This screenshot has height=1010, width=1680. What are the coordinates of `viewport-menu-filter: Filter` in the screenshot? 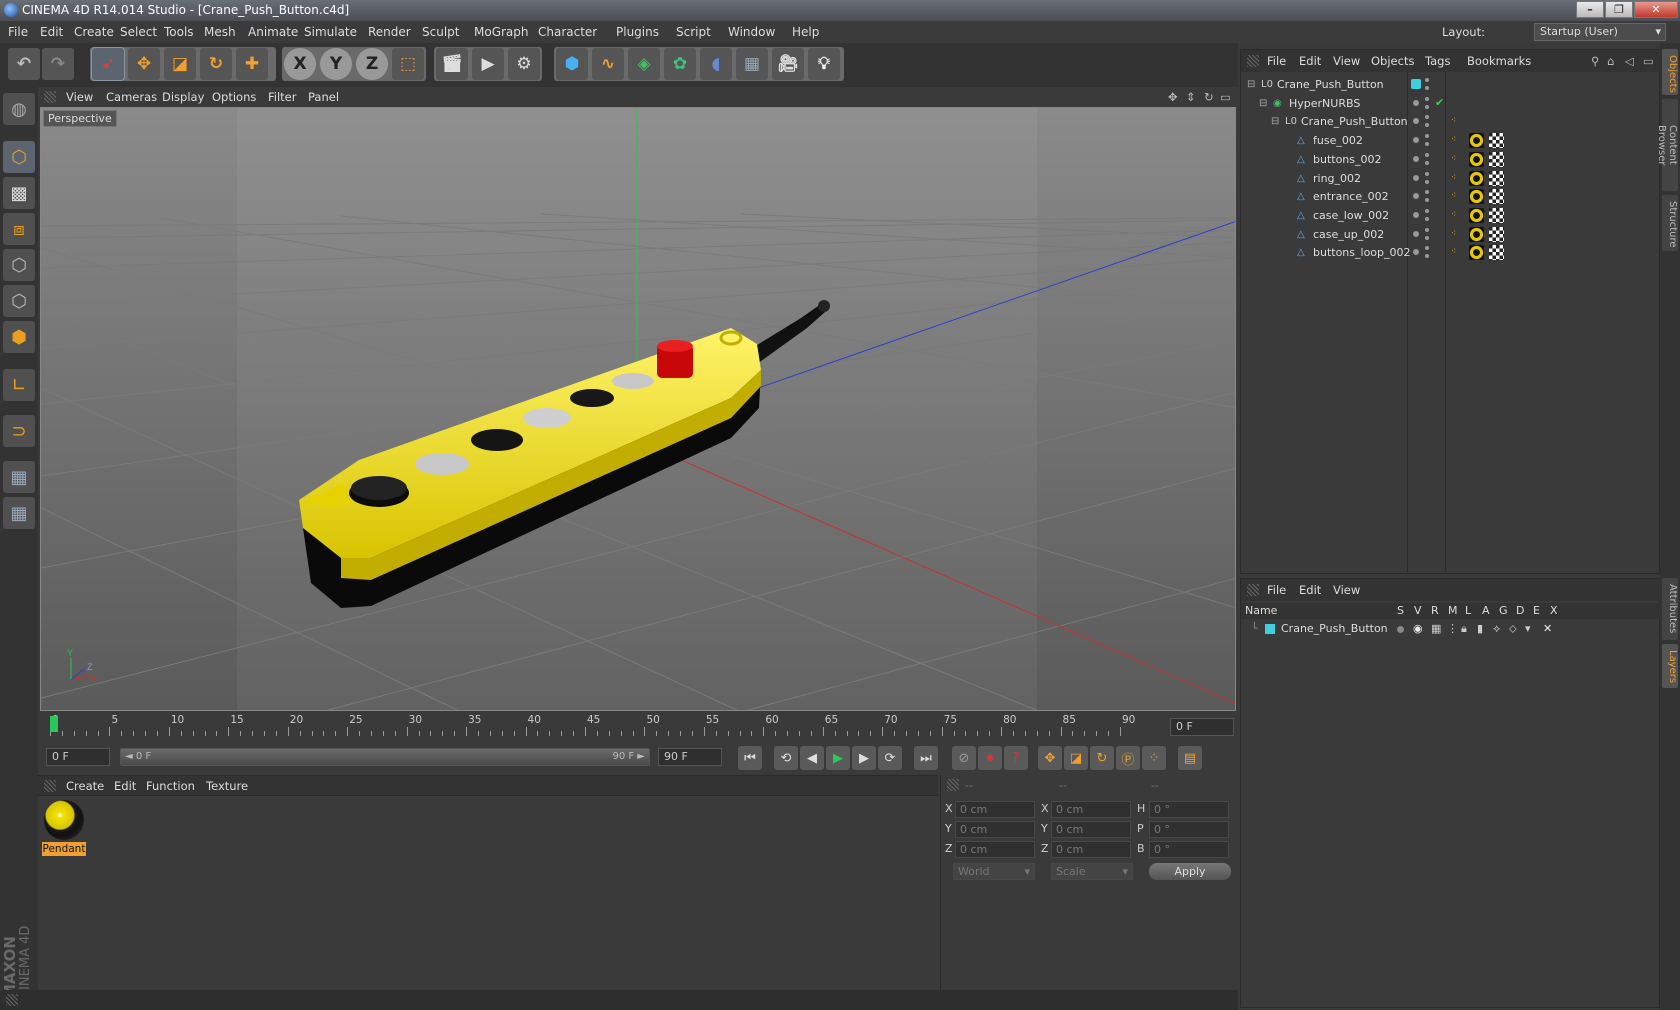 It's located at (282, 97).